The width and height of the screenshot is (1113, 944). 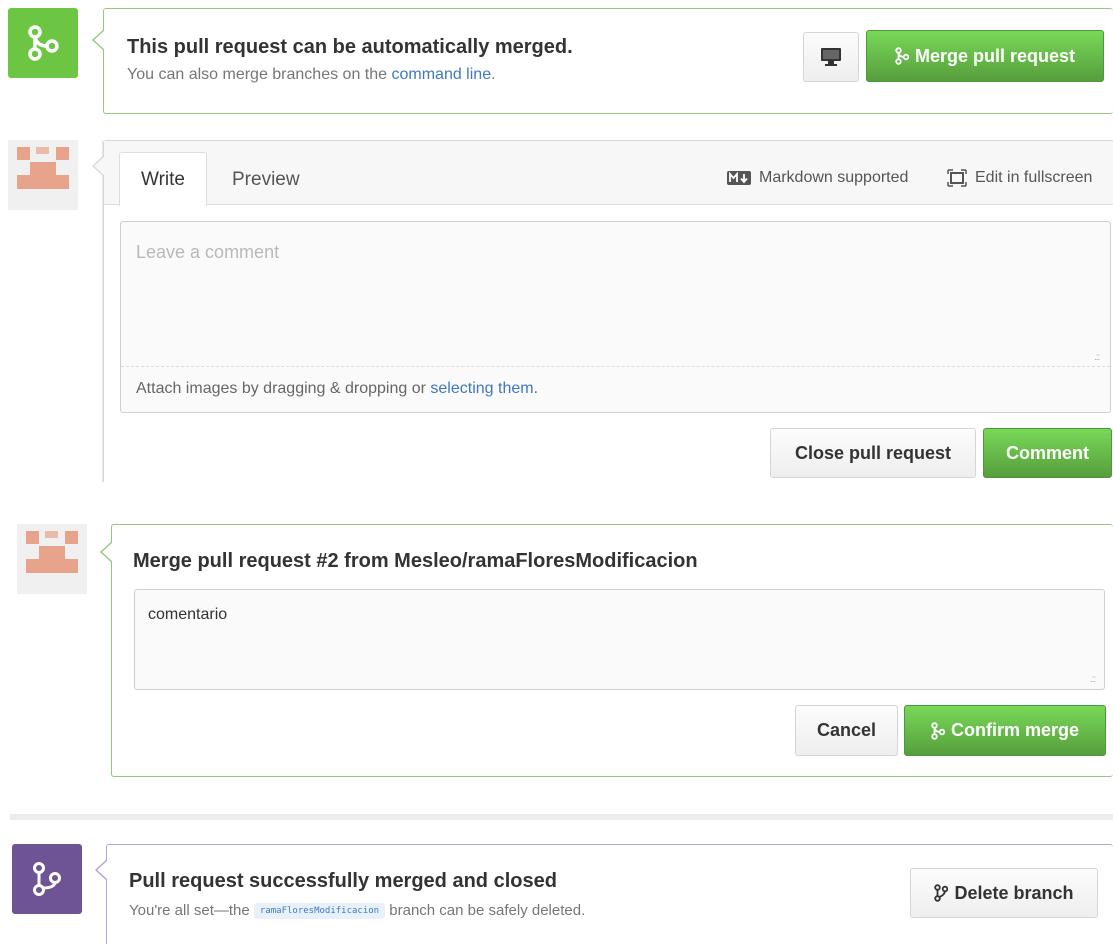 I want to click on attach-hint-text: Attach images by dragging & dropping or, so click(x=283, y=388).